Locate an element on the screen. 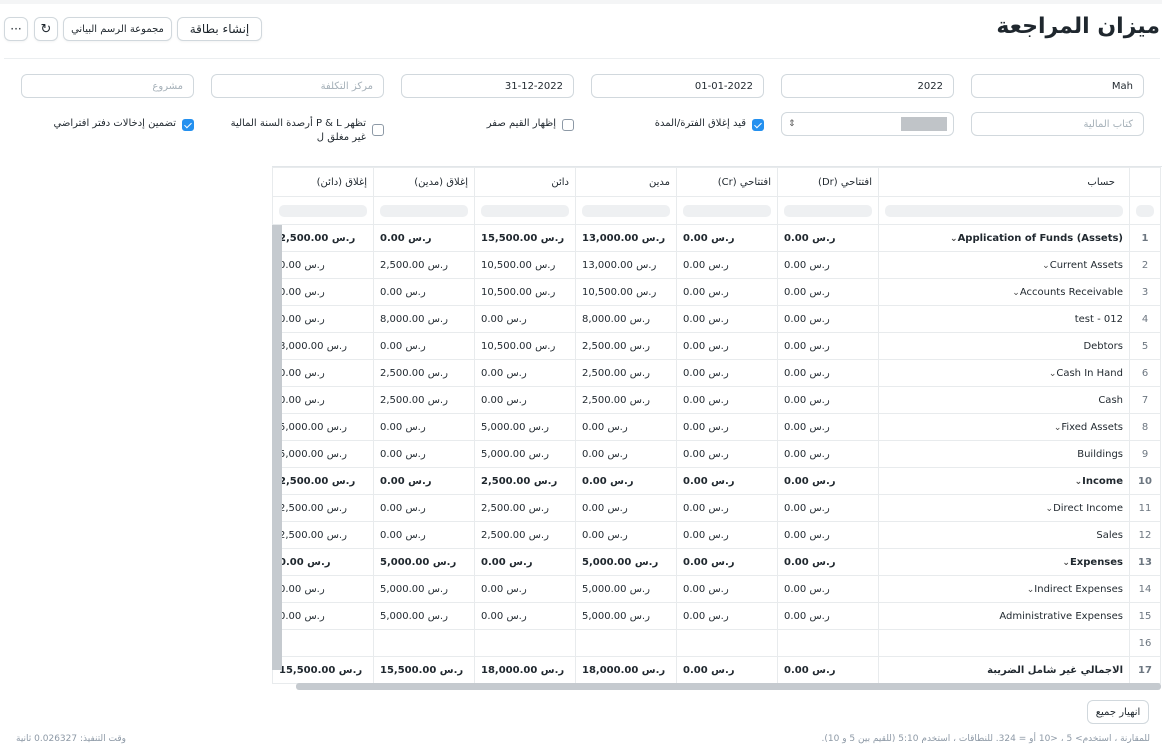 Image resolution: width=1162 pixels, height=749 pixels. project-field: مشروع is located at coordinates (107, 86).